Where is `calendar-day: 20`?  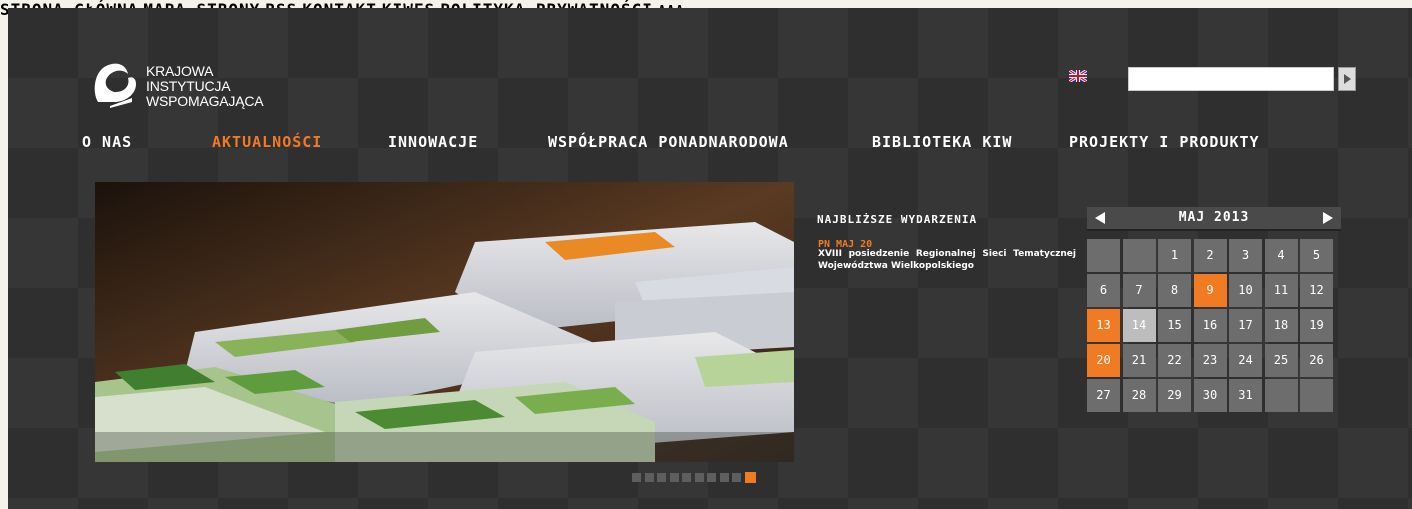
calendar-day: 20 is located at coordinates (1103, 360).